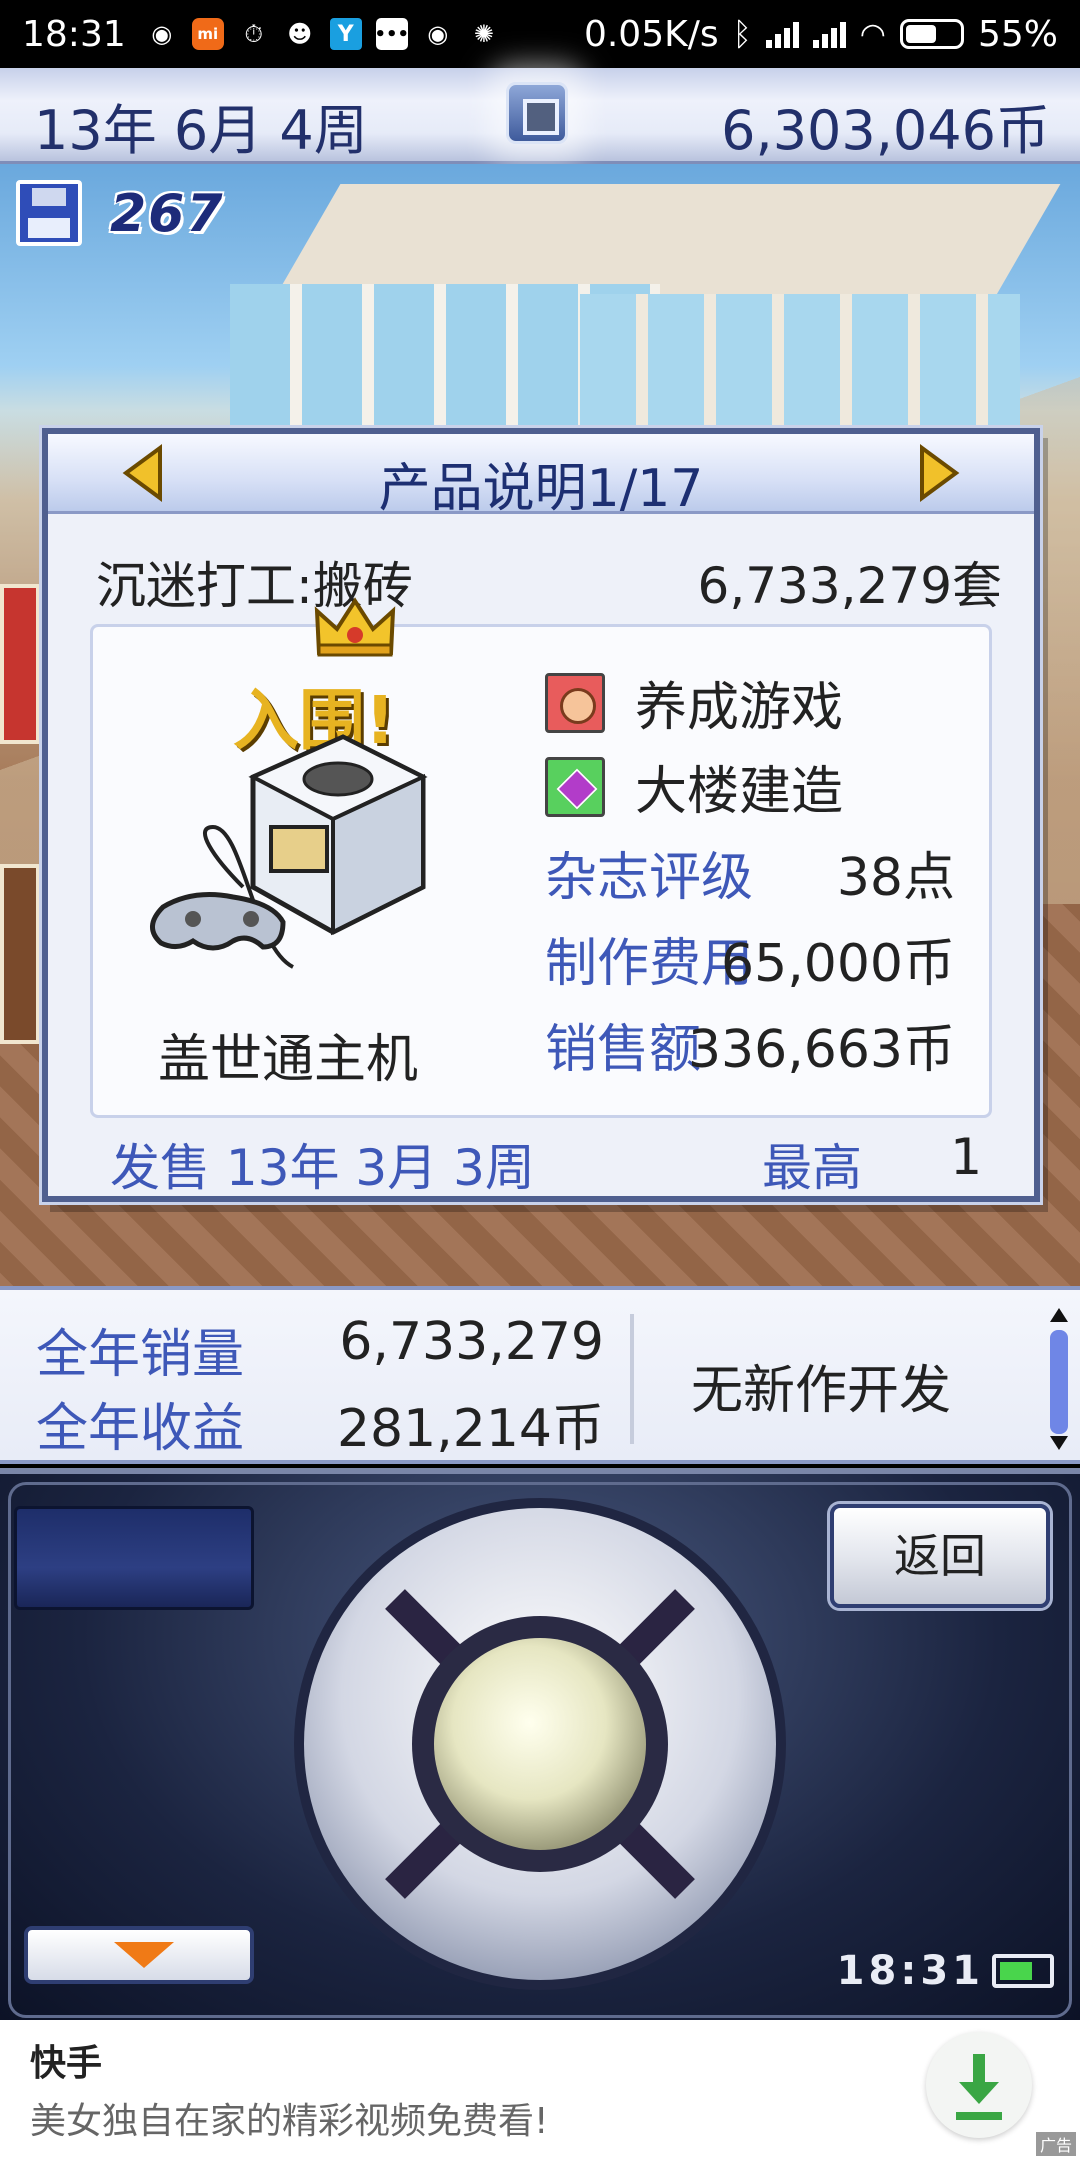 The width and height of the screenshot is (1080, 2160). Describe the element at coordinates (540, 34) in the screenshot. I see `status-bar: 18:31 ◉ mi ⏱ ☻ Y ••• ◉ ✺ 0.05K/s ᛒ ◠ 55%` at that location.